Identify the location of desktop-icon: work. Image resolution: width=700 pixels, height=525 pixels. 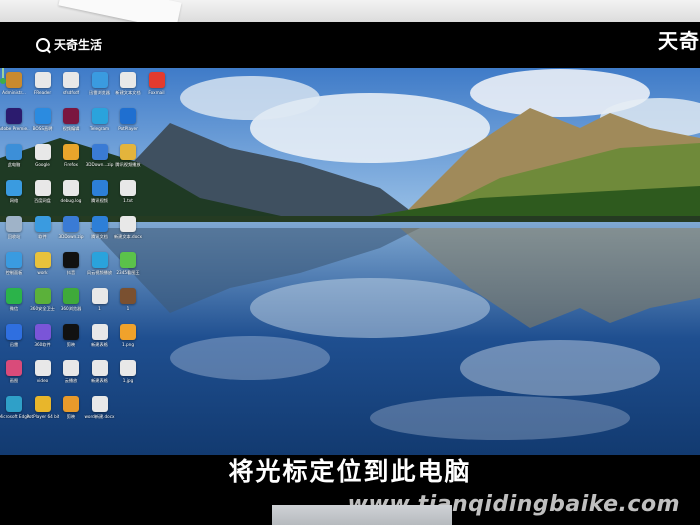
(43, 263).